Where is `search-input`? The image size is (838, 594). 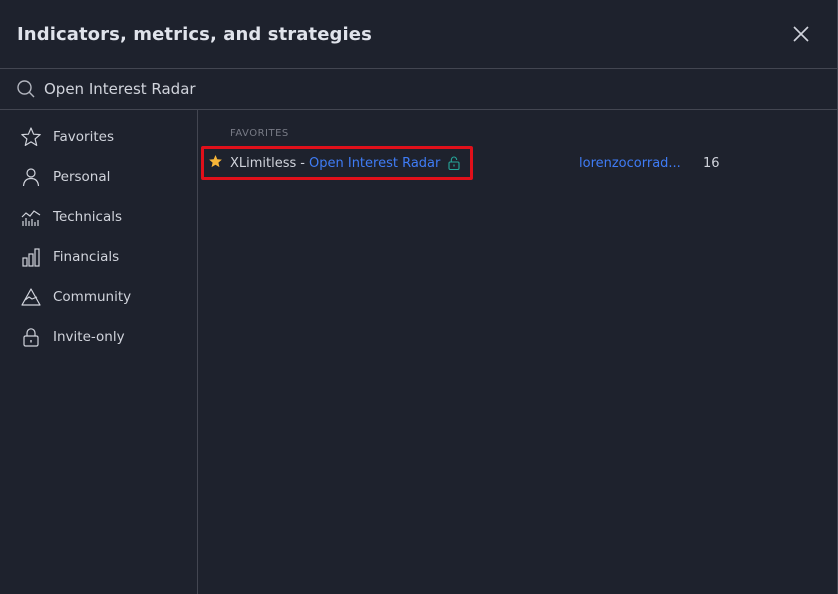
search-input is located at coordinates (424, 89).